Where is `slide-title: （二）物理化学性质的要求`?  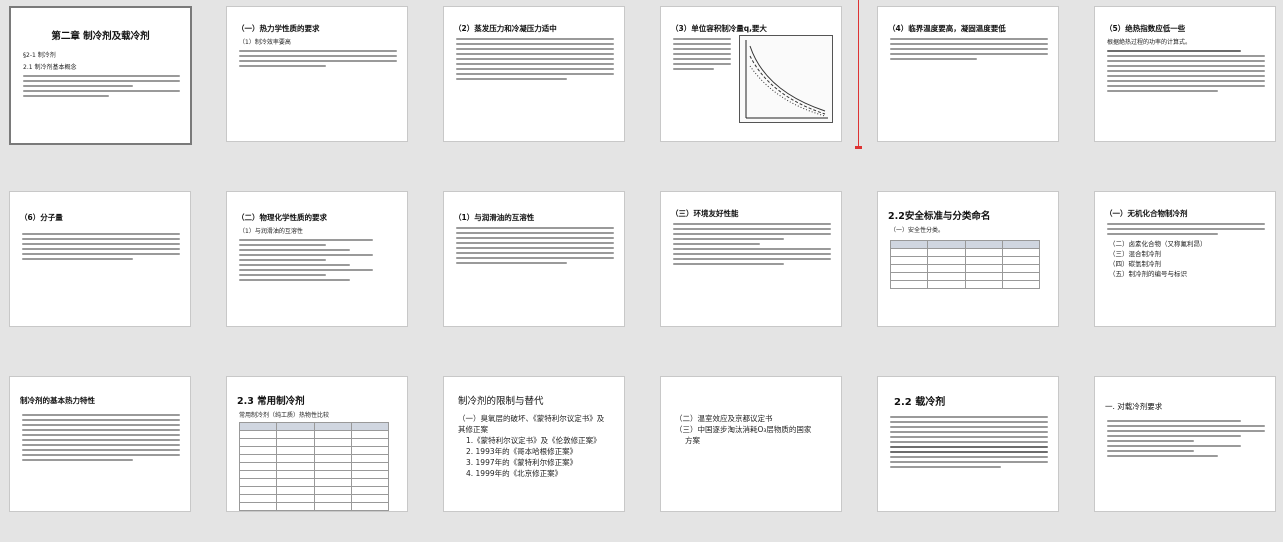 slide-title: （二）物理化学性质的要求 is located at coordinates (282, 217).